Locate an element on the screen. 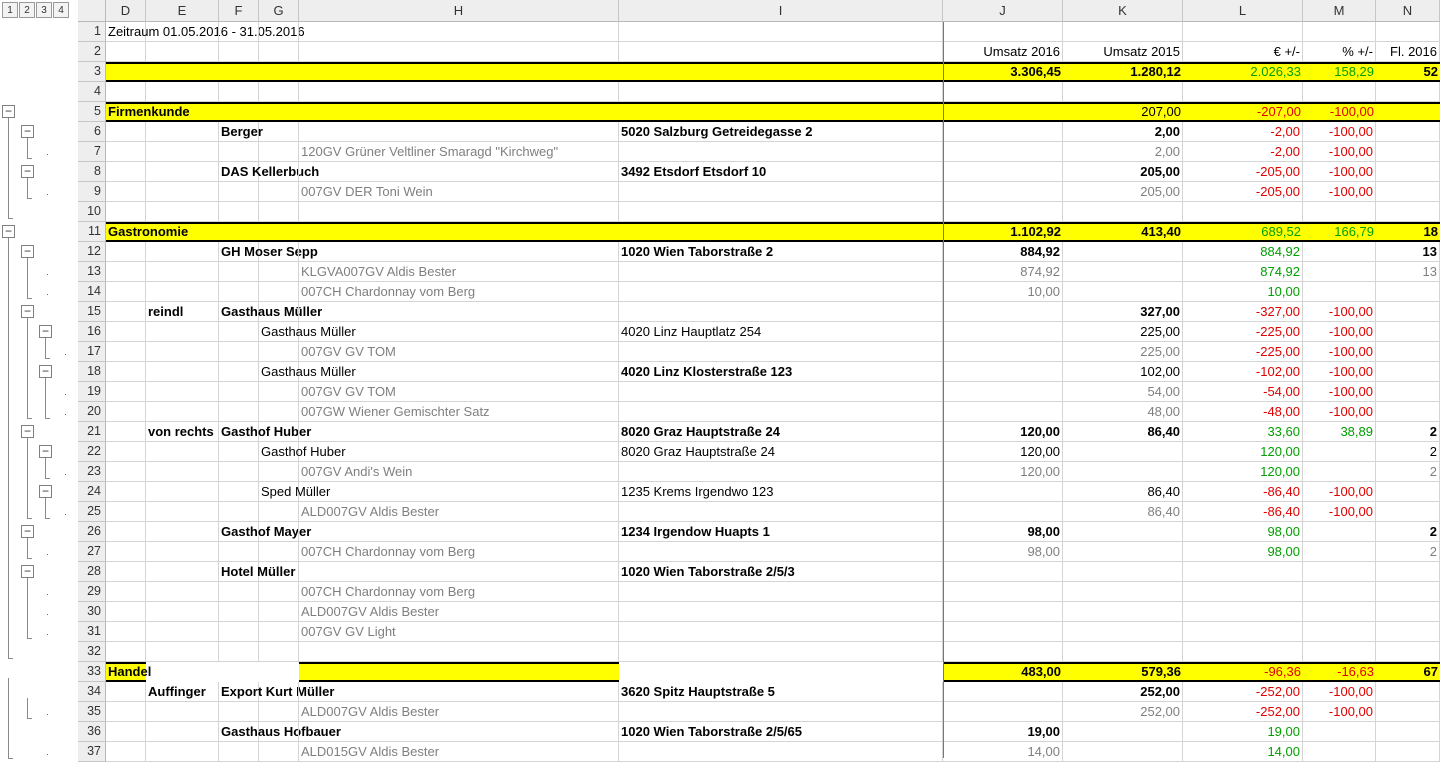 The height and width of the screenshot is (762, 1440). cell-g23 is located at coordinates (279, 472).